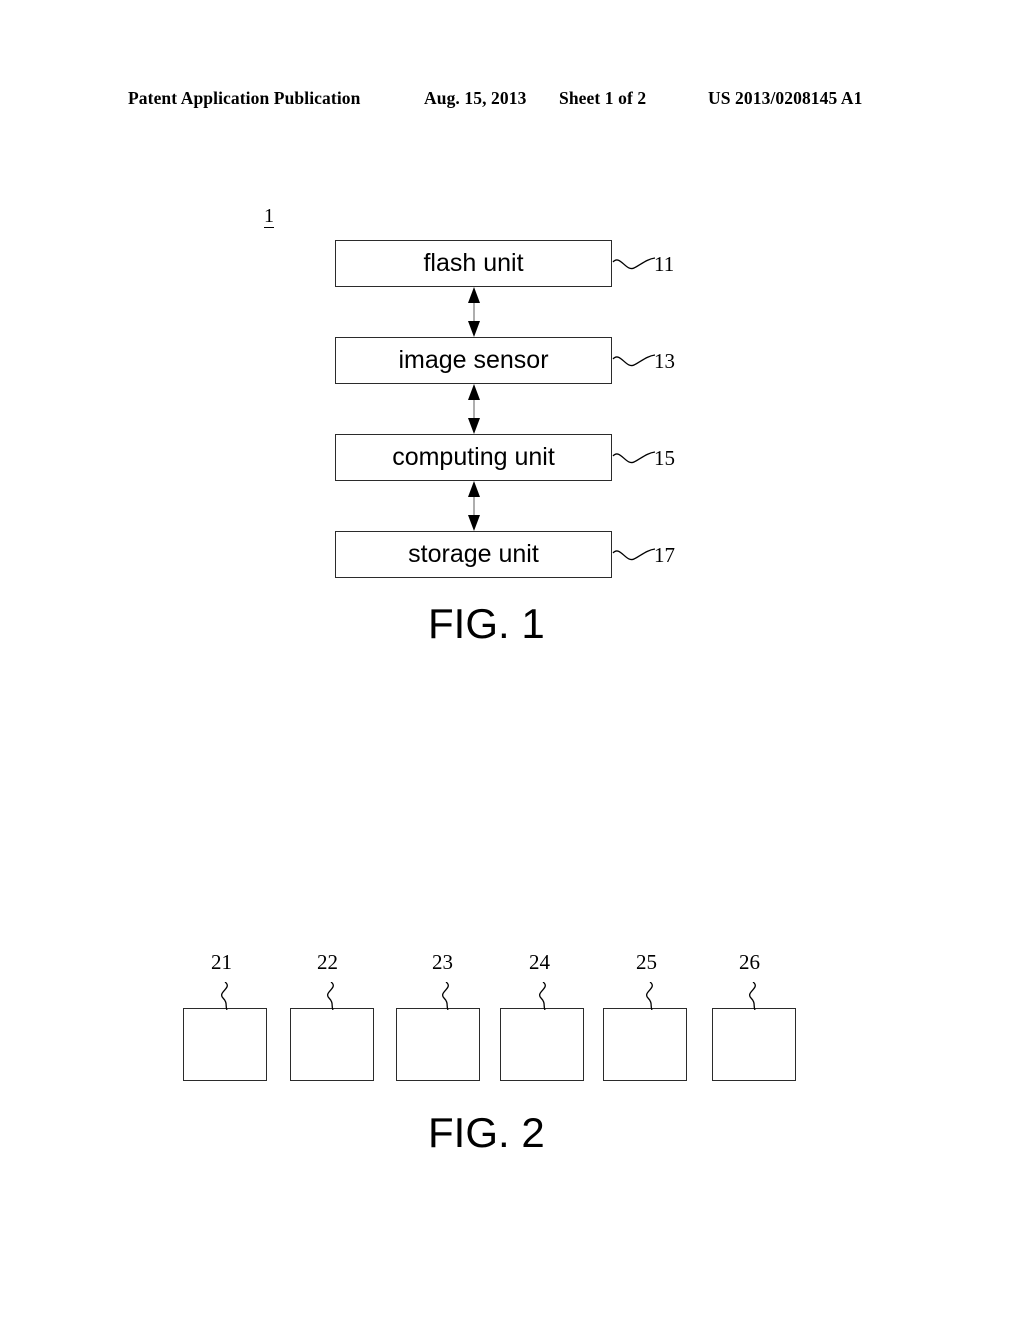 The width and height of the screenshot is (1024, 1320). Describe the element at coordinates (327, 962) in the screenshot. I see `reference-numeral: 22` at that location.